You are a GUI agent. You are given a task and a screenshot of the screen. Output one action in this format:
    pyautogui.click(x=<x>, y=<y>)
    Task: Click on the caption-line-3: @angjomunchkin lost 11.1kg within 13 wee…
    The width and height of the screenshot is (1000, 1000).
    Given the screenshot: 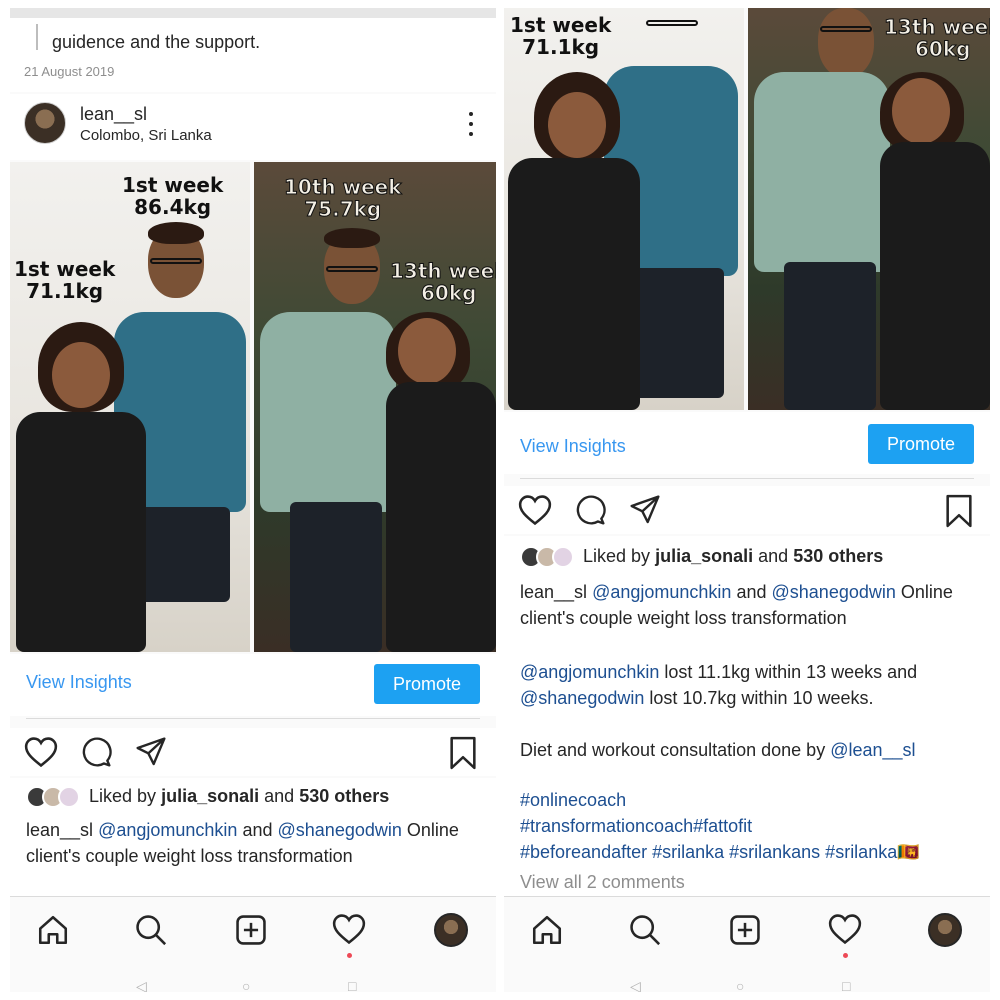 What is the action you would take?
    pyautogui.click(x=719, y=672)
    